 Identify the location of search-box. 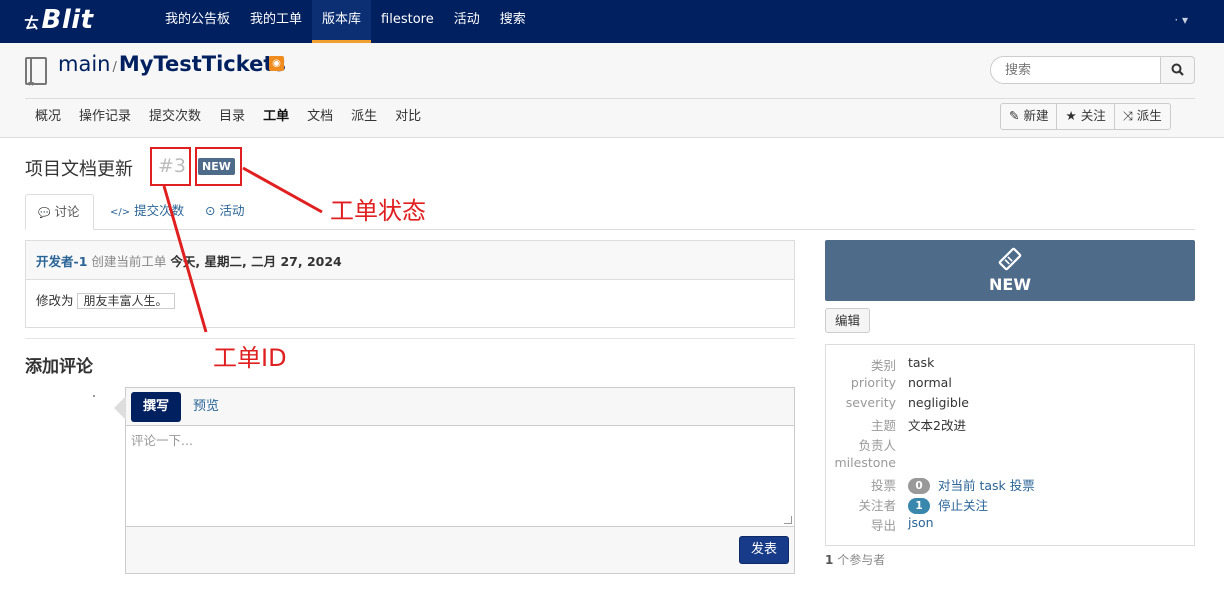
(1092, 70).